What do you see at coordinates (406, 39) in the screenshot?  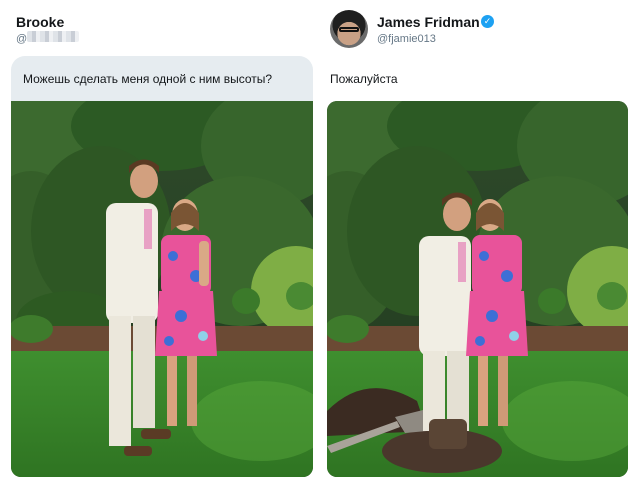 I see `author-handle: @fjamie013` at bounding box center [406, 39].